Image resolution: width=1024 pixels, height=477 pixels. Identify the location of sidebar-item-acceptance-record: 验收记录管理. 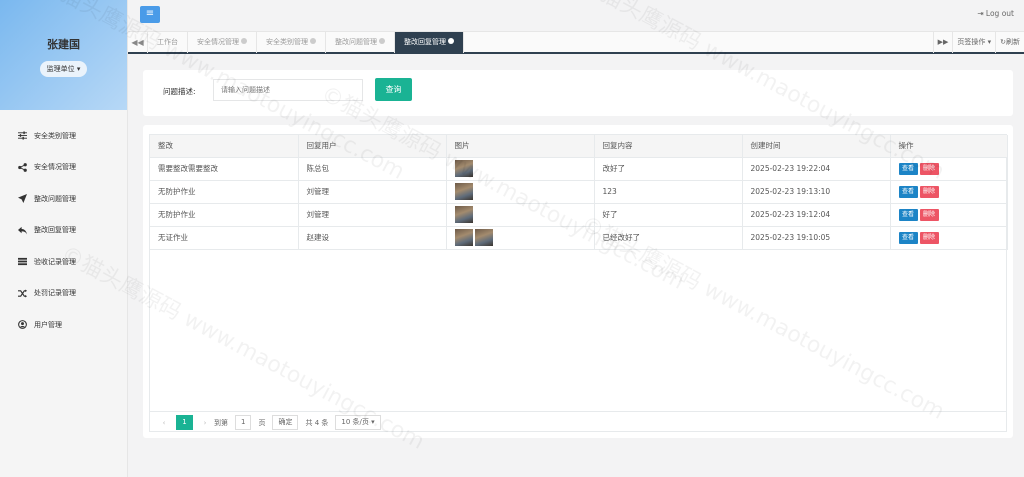
(63, 262).